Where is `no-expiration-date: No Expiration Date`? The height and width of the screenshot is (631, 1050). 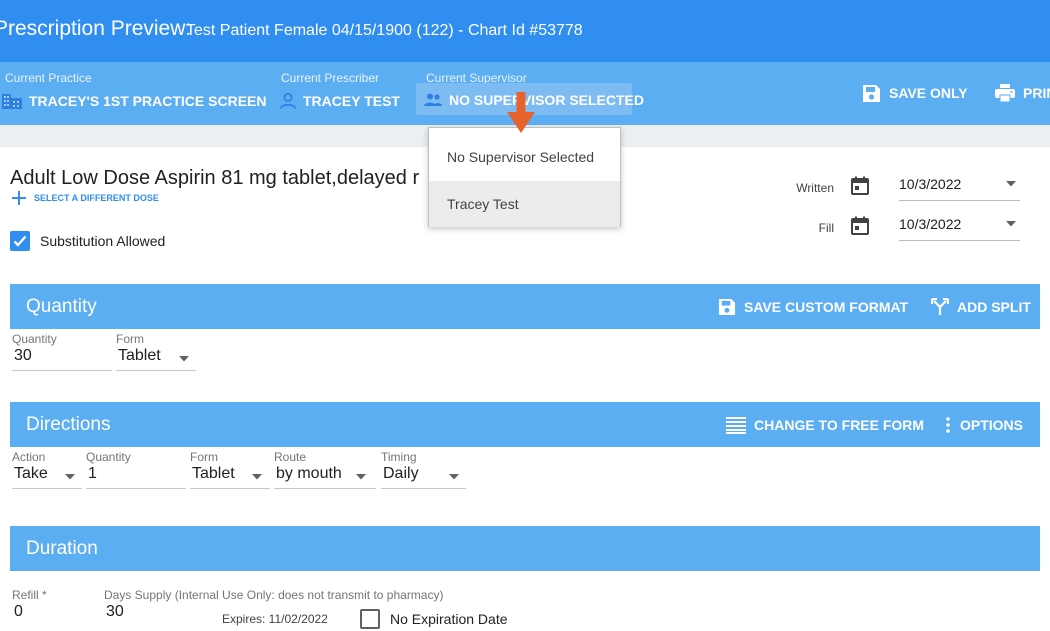 no-expiration-date: No Expiration Date is located at coordinates (434, 619).